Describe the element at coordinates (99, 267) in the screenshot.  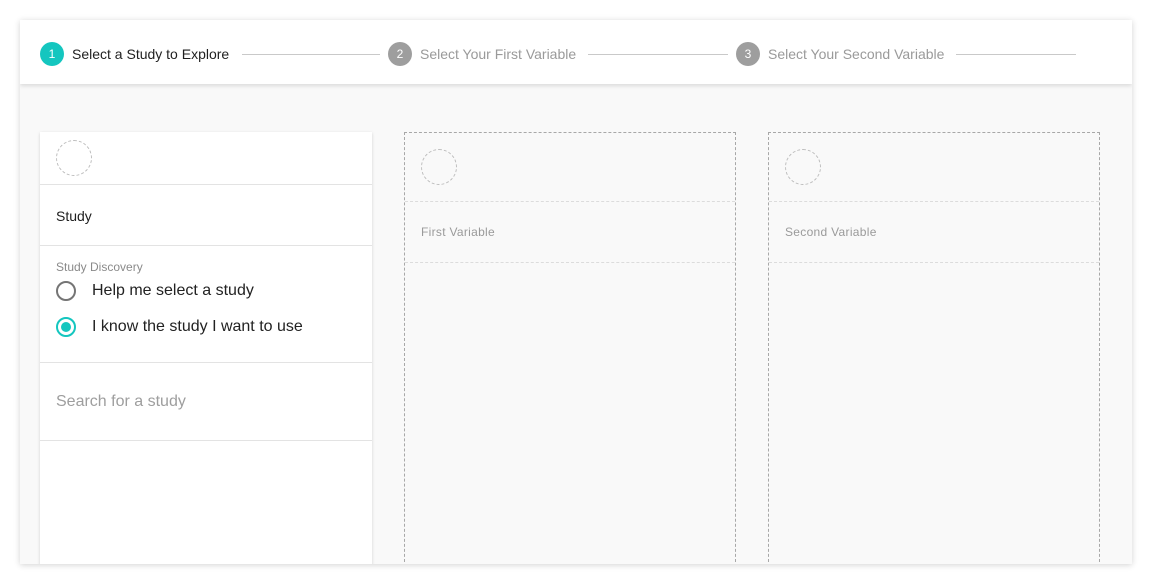
I see `study-discovery-label: Study Discovery` at that location.